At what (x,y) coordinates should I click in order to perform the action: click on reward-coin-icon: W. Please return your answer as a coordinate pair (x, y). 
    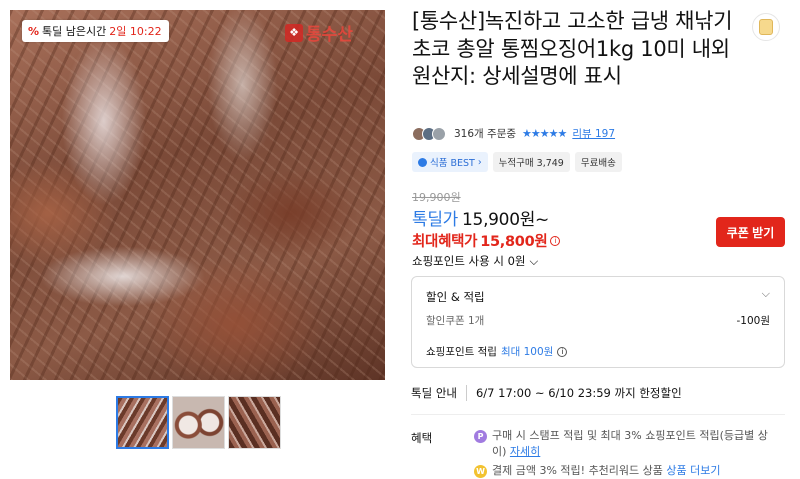
    Looking at the image, I should click on (480, 471).